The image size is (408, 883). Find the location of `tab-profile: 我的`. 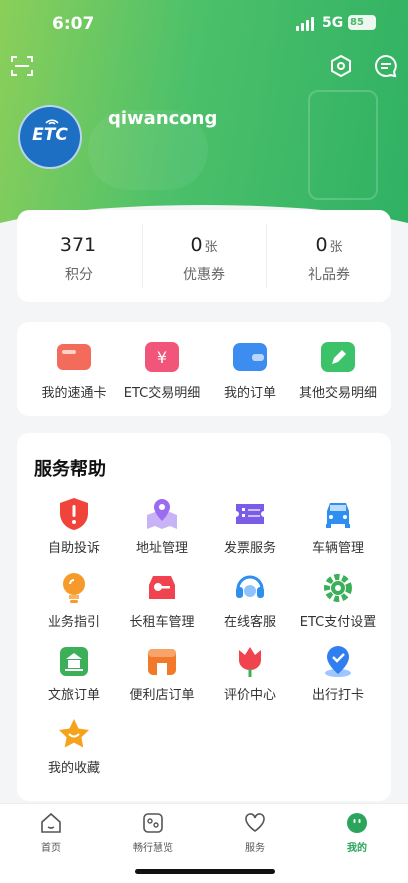

tab-profile: 我的 is located at coordinates (357, 834).